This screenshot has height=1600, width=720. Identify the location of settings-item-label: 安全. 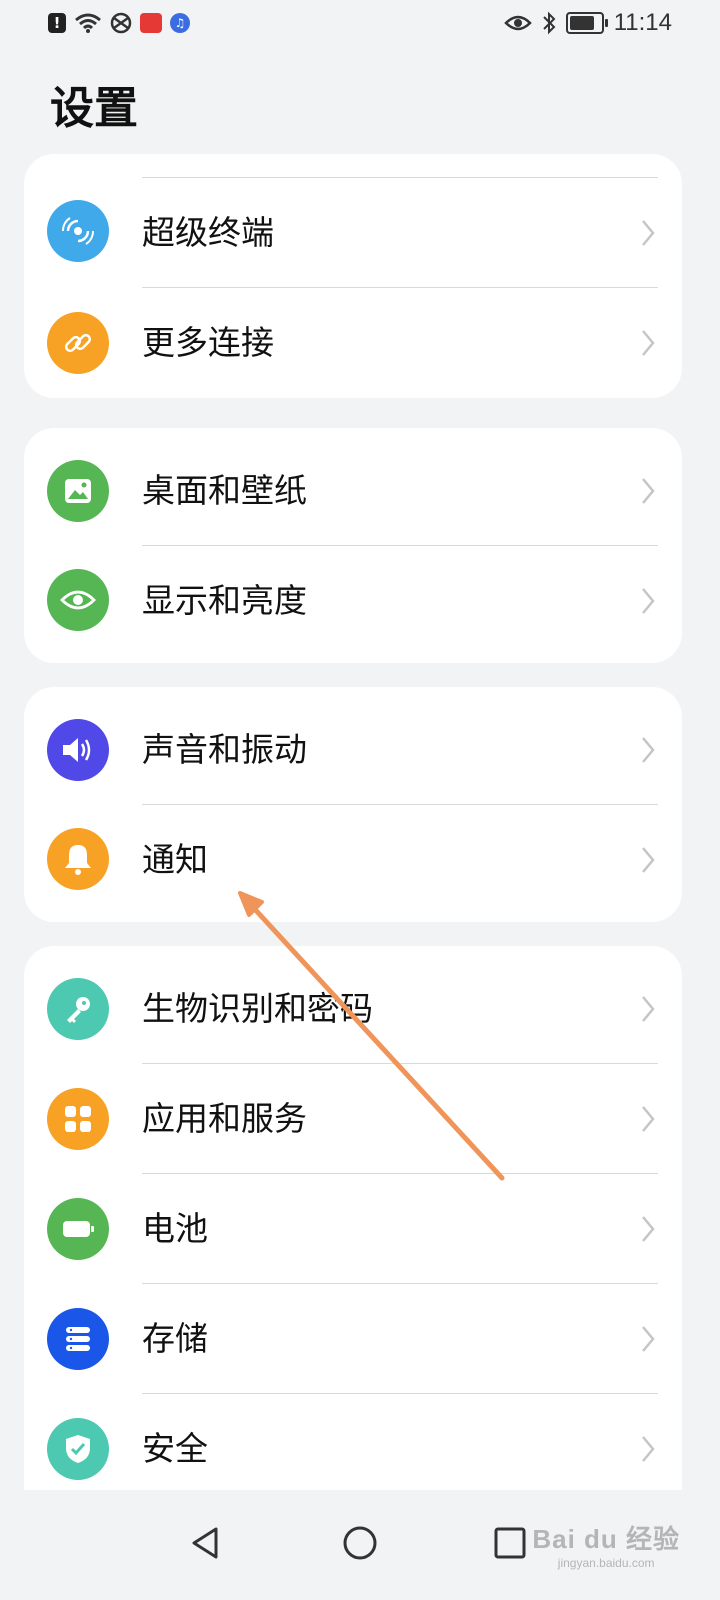
(175, 1448).